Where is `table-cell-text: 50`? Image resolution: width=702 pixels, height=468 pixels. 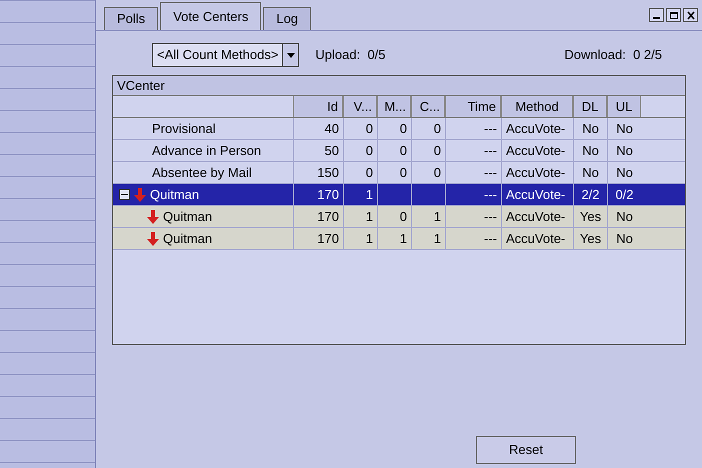 table-cell-text: 50 is located at coordinates (331, 151).